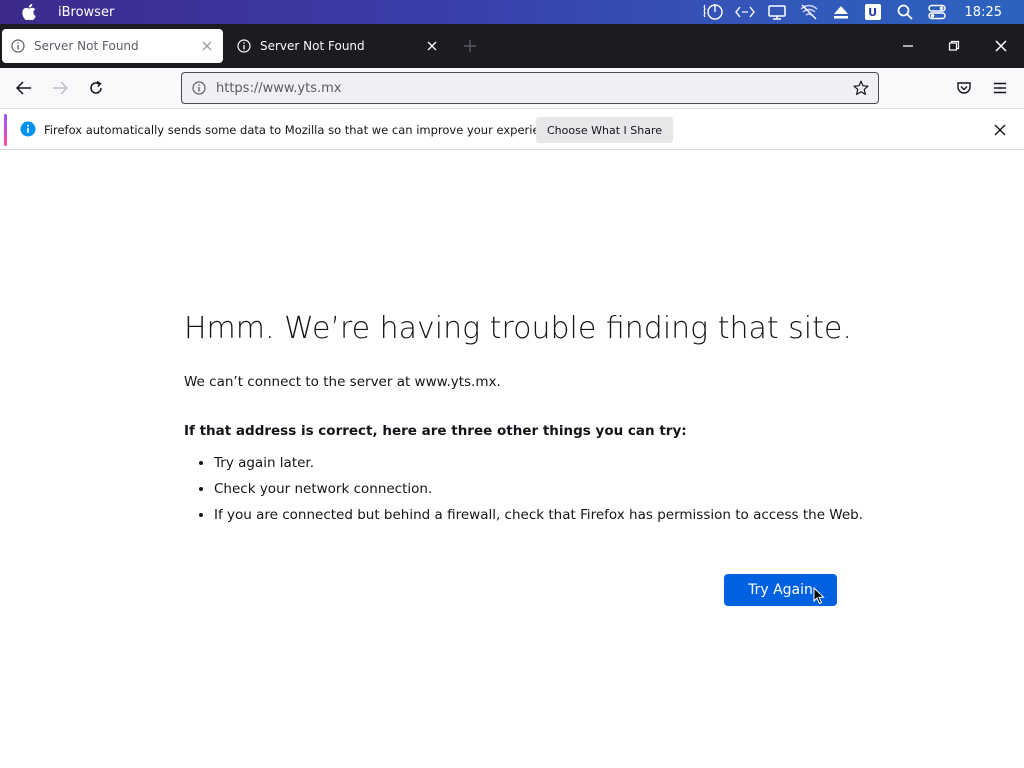  What do you see at coordinates (512, 12) in the screenshot?
I see `system-menubar: iBrowser U 18:25` at bounding box center [512, 12].